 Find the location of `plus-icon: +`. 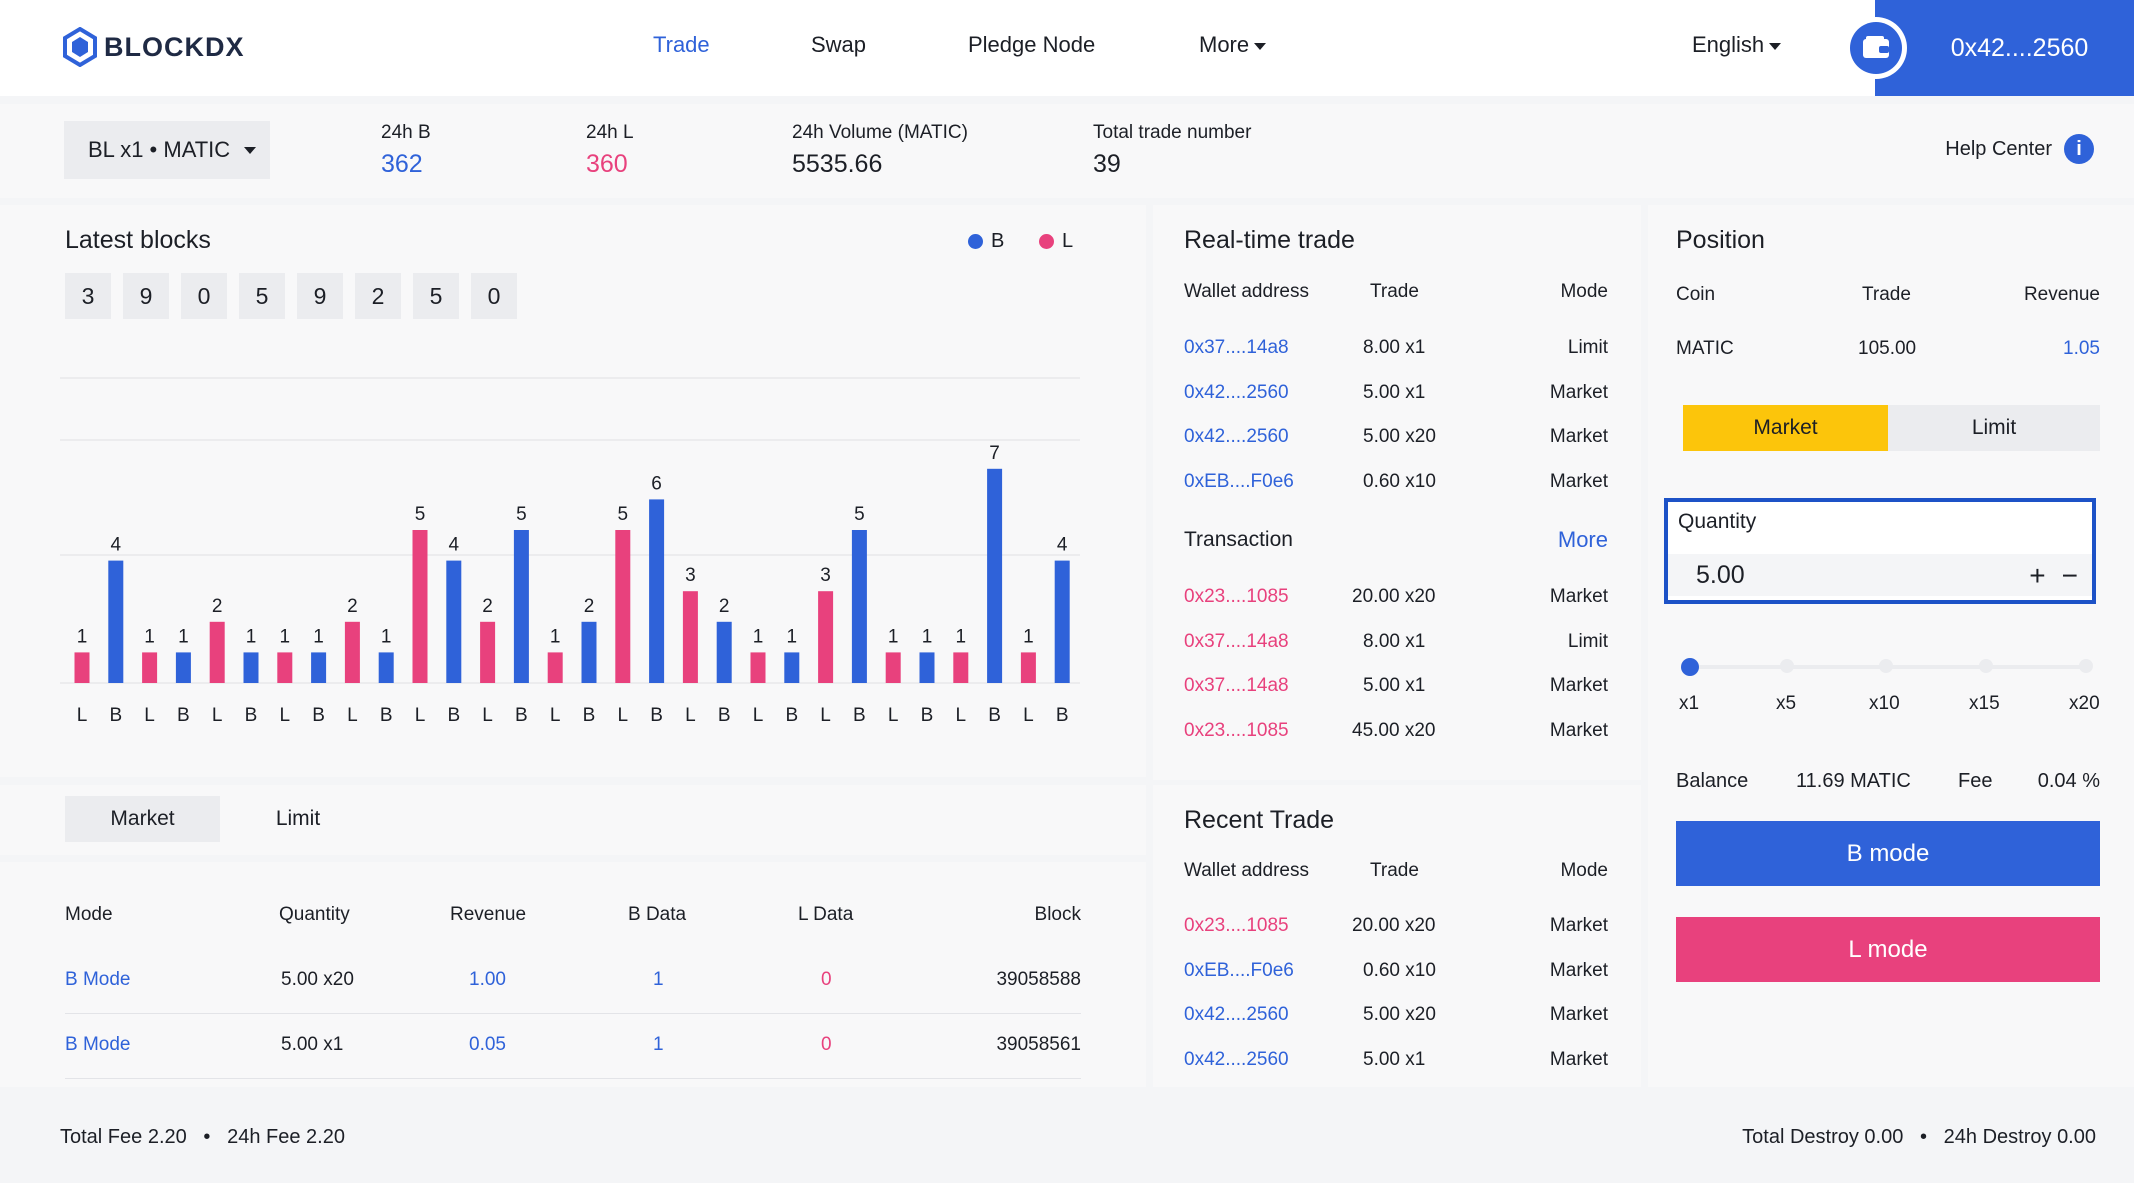

plus-icon: + is located at coordinates (2037, 576).